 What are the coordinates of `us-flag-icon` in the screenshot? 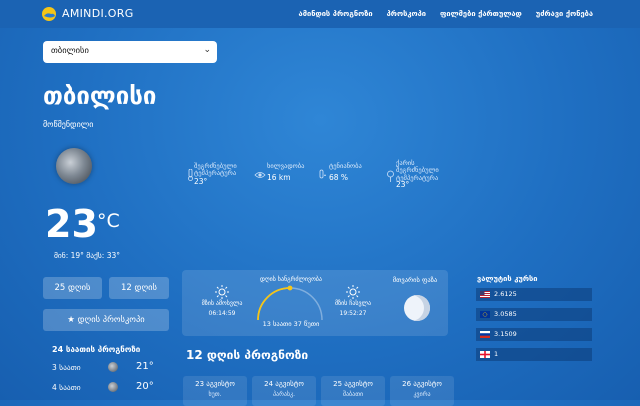 It's located at (485, 294).